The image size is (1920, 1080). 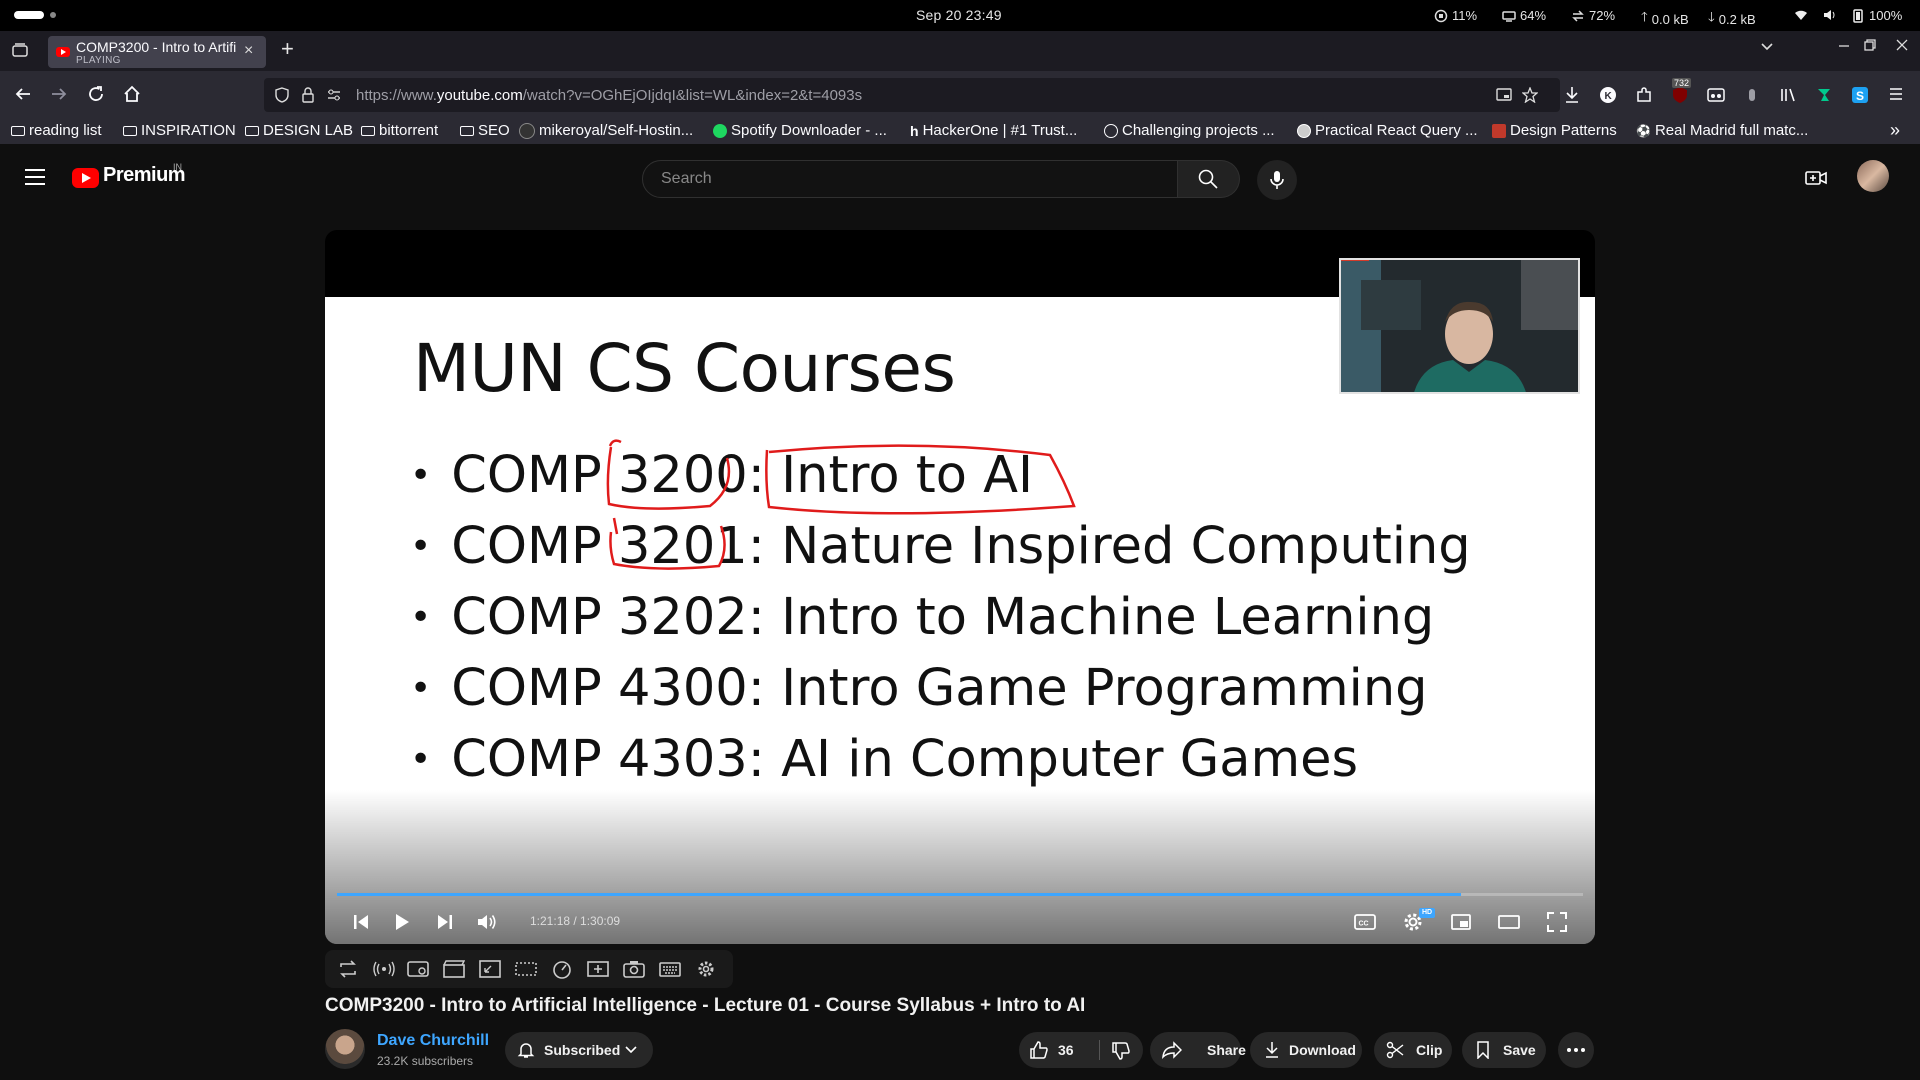 I want to click on slide-bullet: COMP 4300: Intro Game Programming, so click(x=940, y=688).